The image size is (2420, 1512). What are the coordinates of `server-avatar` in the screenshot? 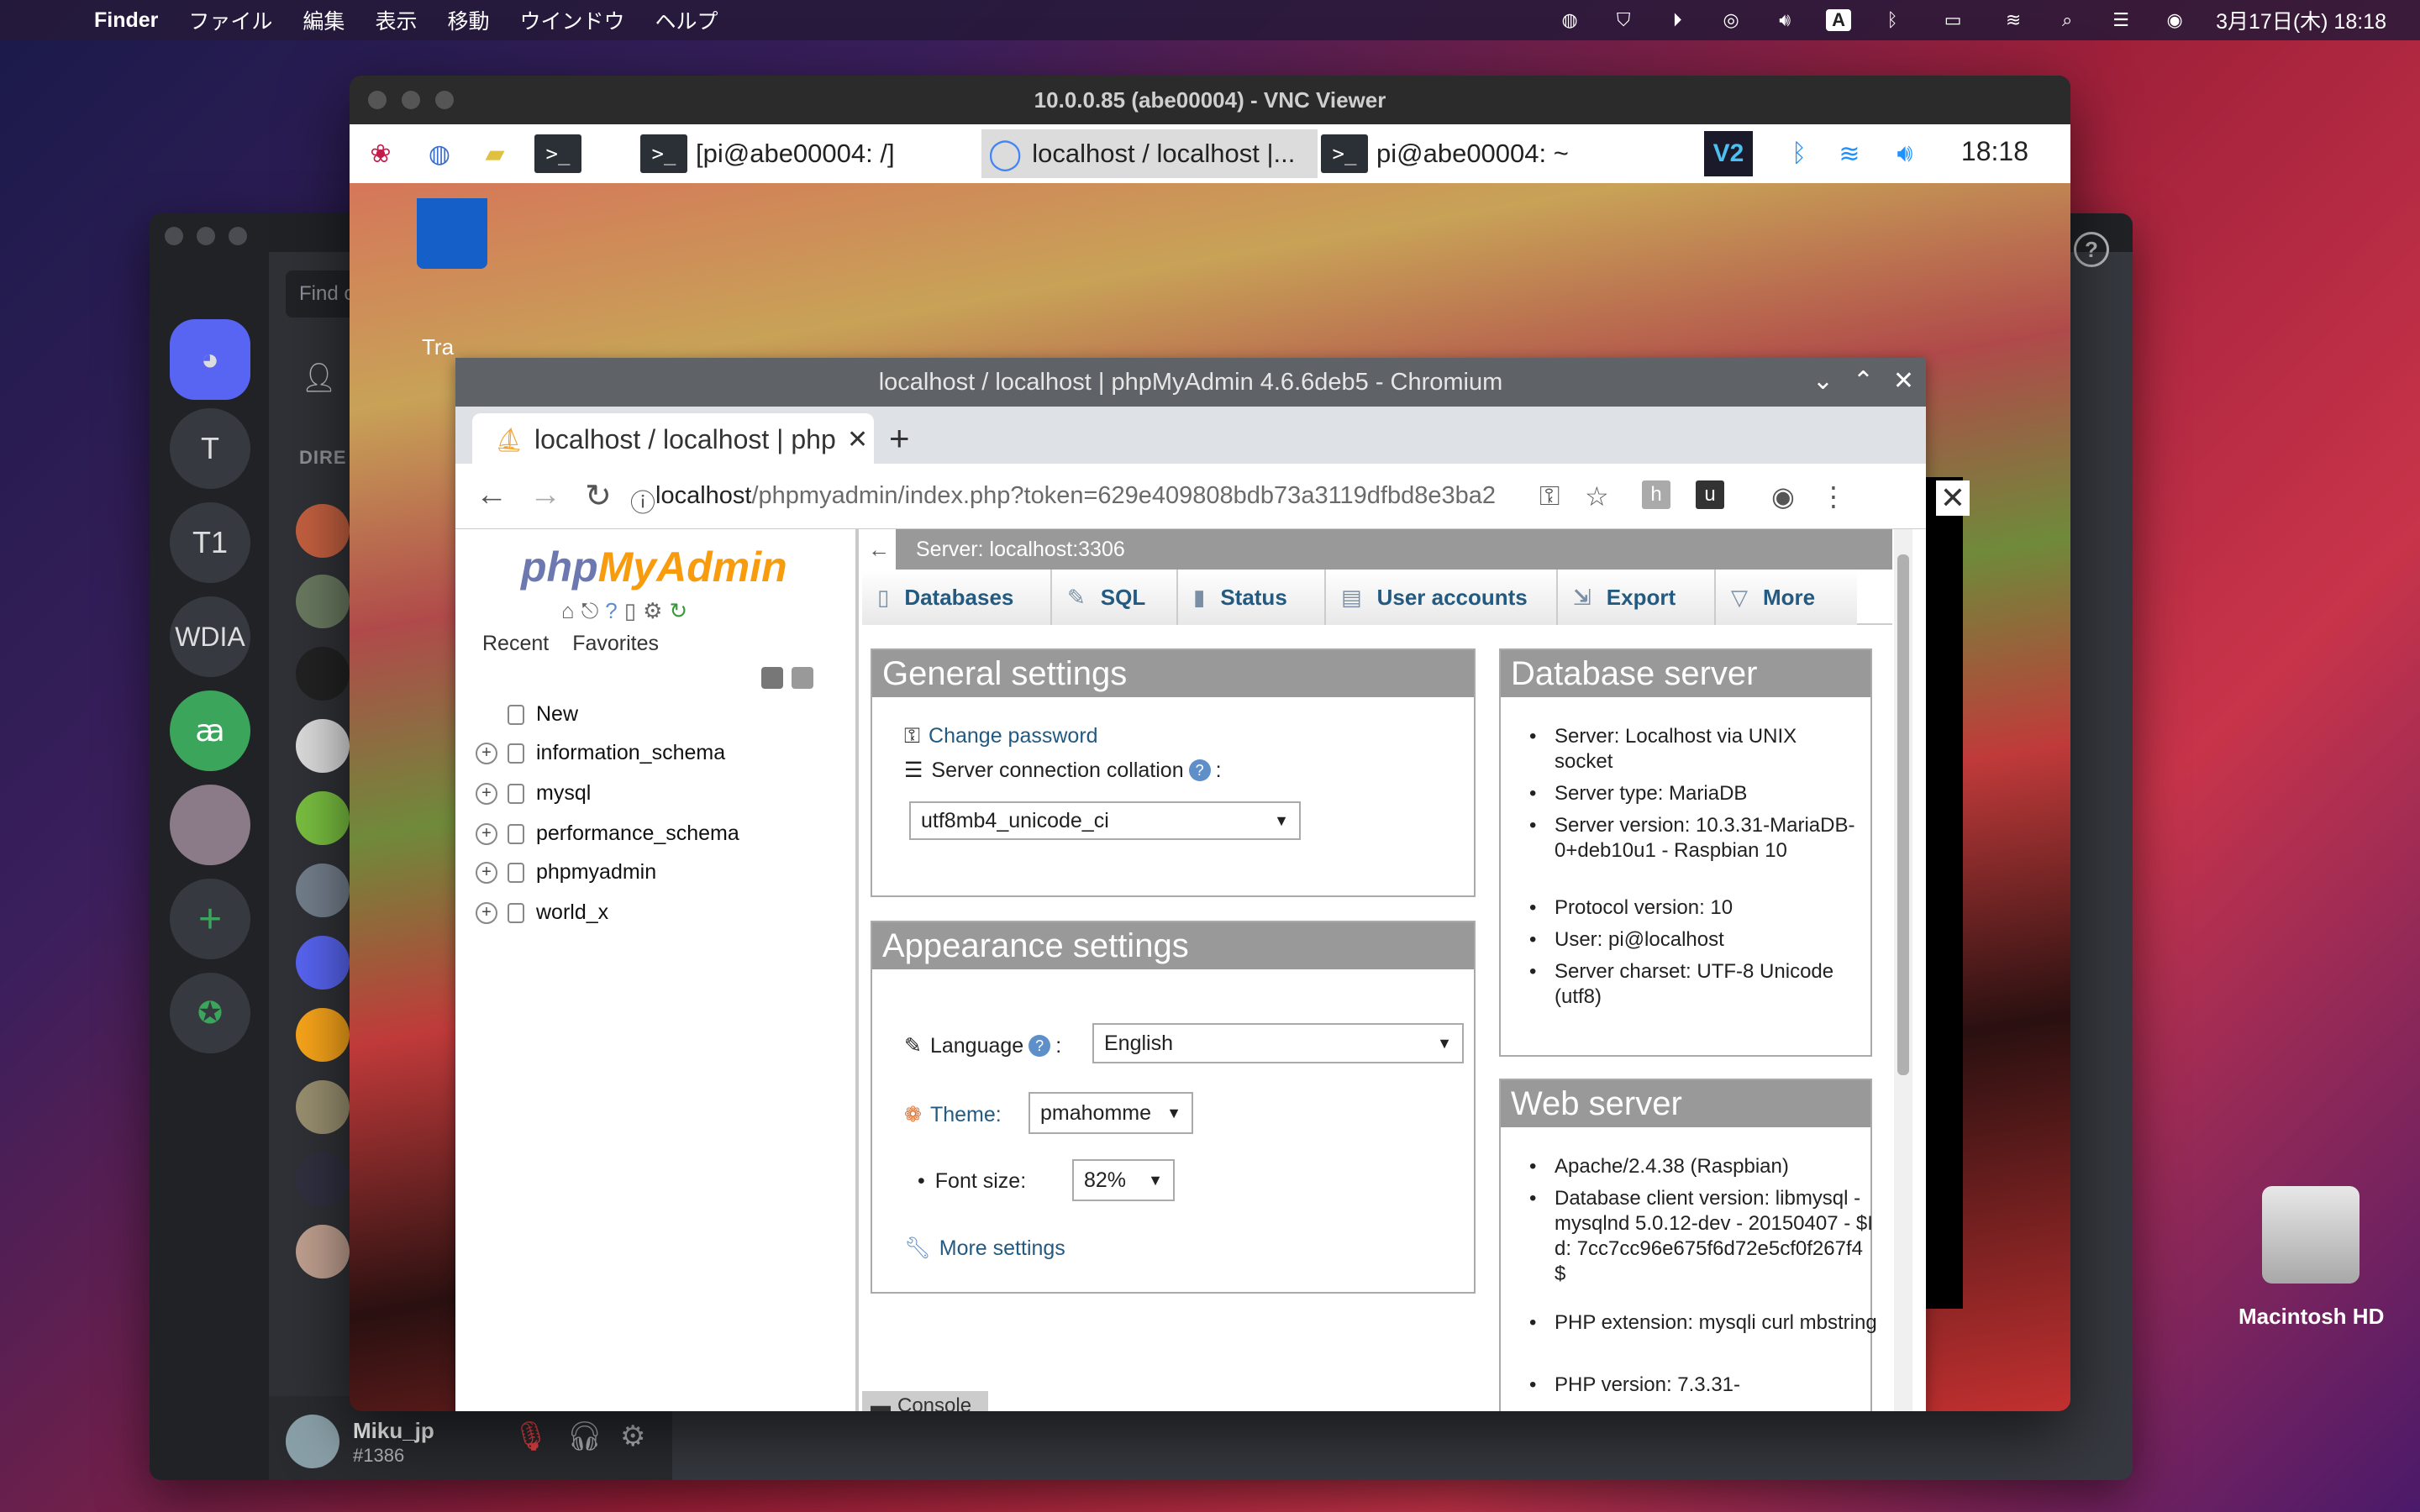 It's located at (210, 825).